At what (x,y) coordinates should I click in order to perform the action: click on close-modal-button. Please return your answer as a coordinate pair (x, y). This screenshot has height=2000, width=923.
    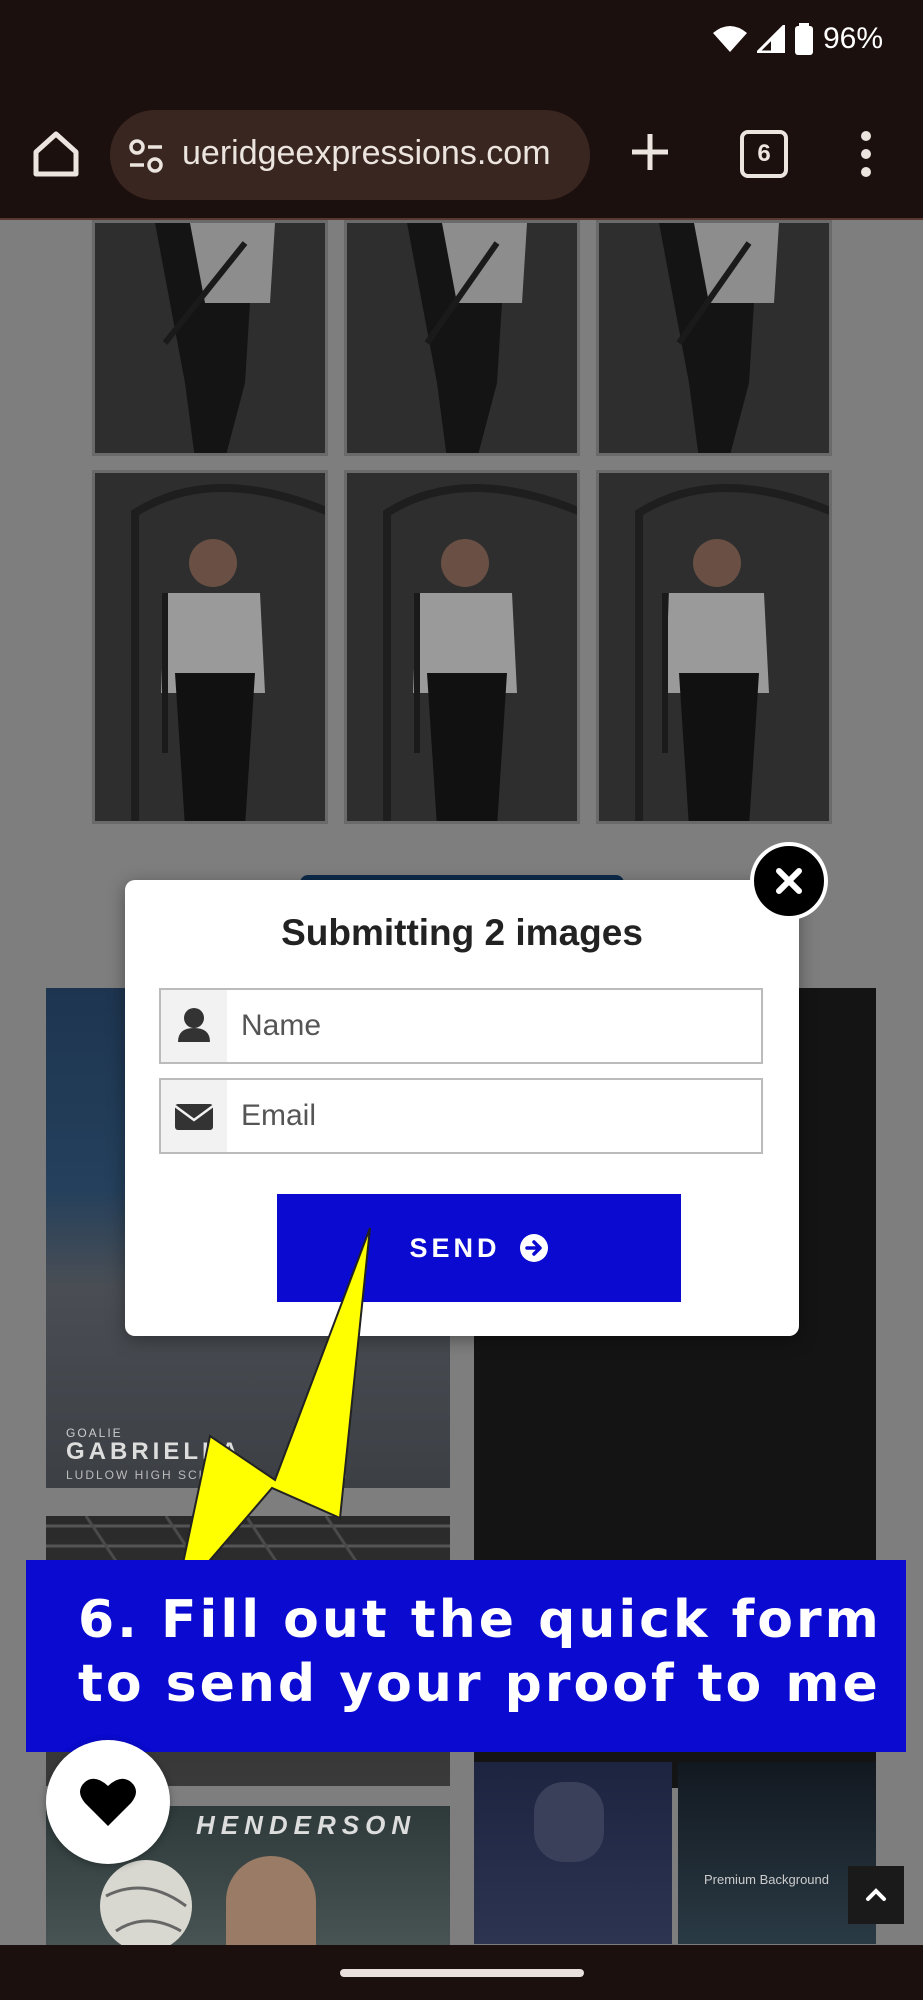
    Looking at the image, I should click on (789, 881).